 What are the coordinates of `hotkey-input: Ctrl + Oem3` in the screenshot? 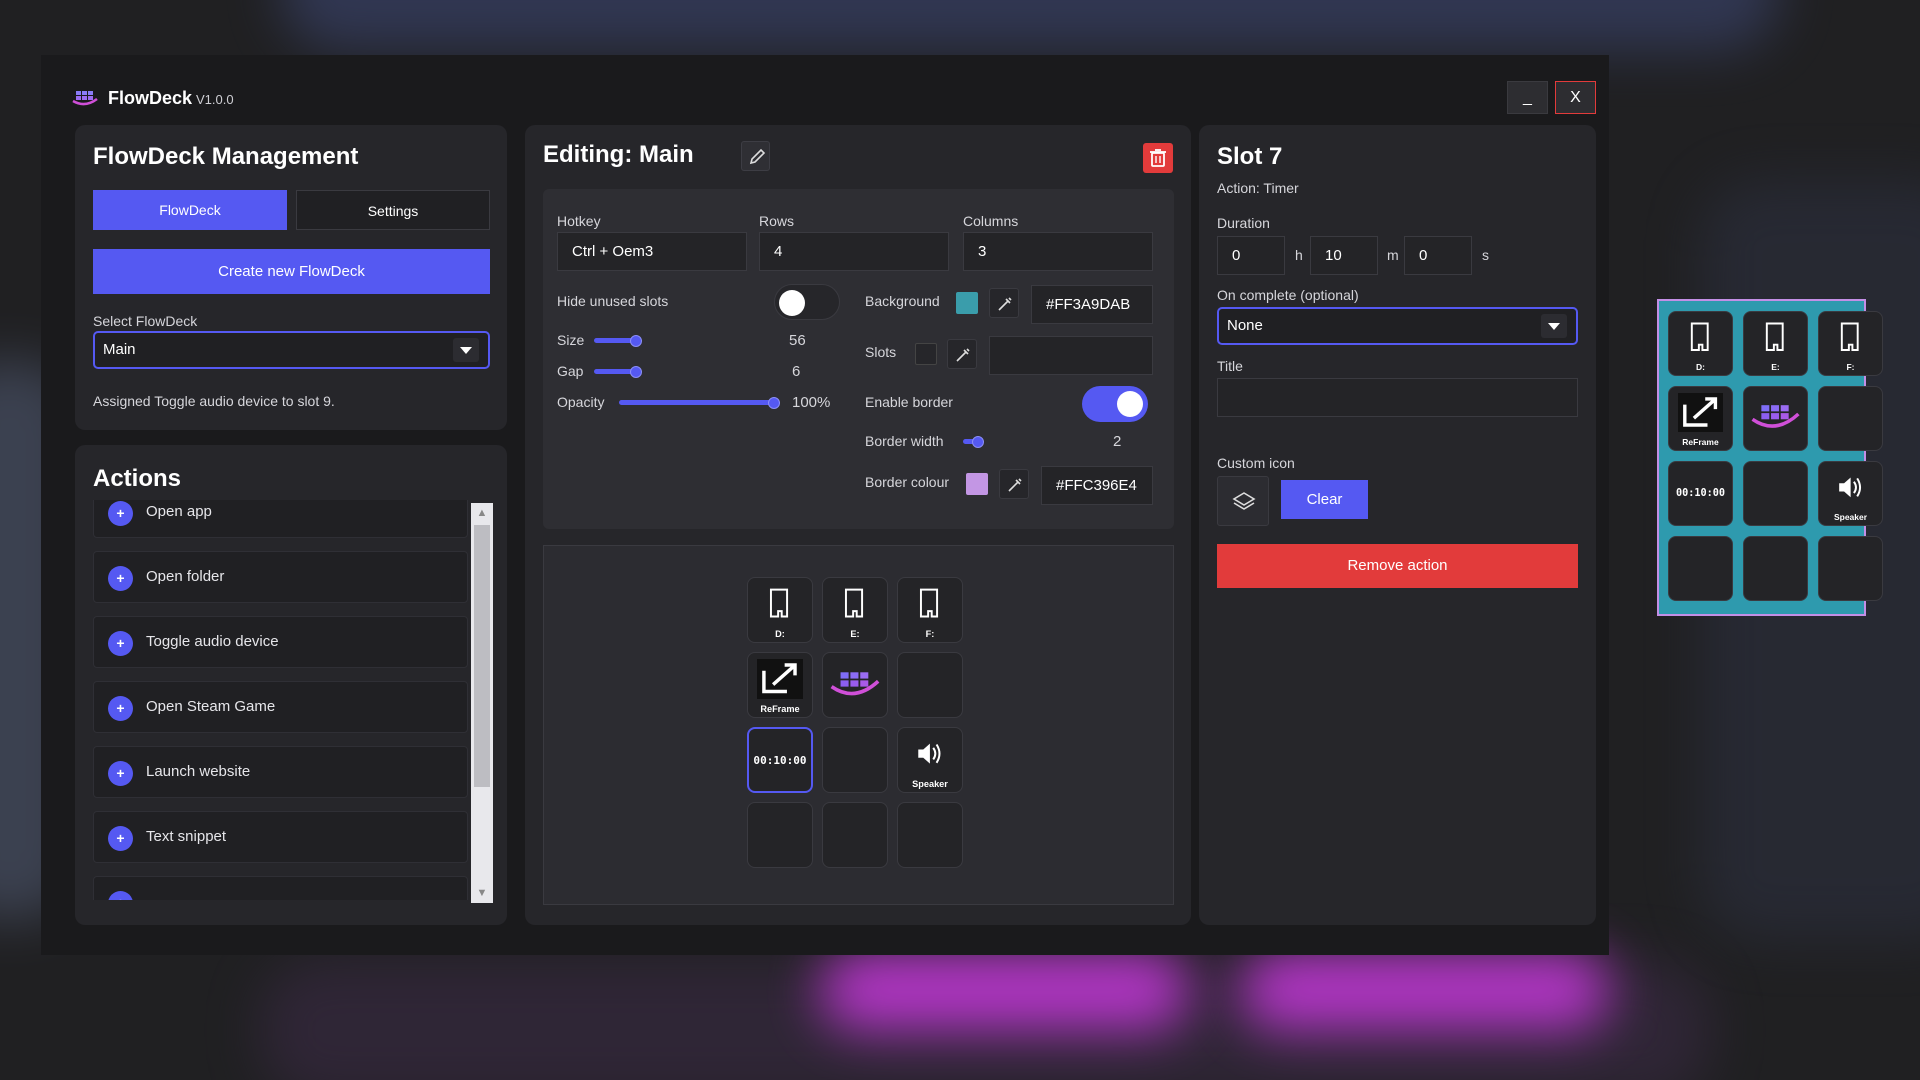 It's located at (652, 251).